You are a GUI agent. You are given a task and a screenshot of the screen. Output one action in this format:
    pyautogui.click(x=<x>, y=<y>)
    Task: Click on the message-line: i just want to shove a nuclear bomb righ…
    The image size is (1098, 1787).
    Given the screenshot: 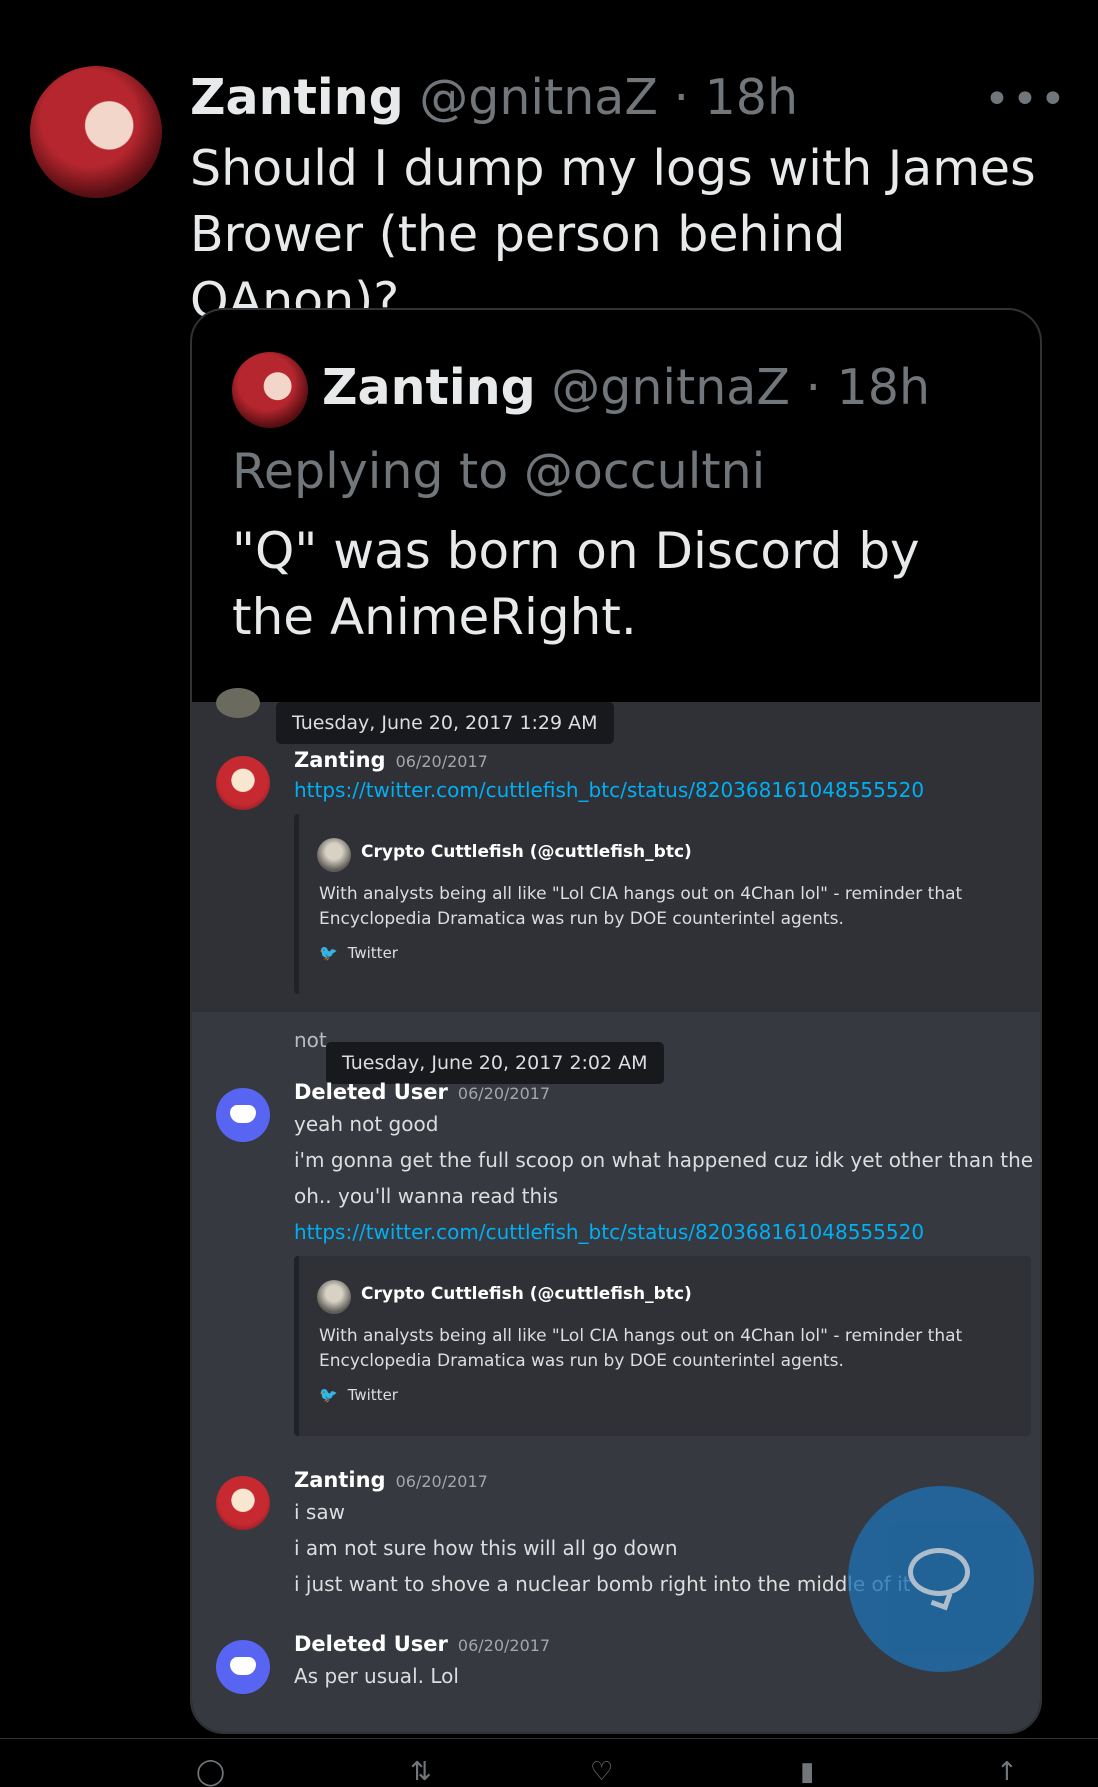 What is the action you would take?
    pyautogui.click(x=602, y=1584)
    